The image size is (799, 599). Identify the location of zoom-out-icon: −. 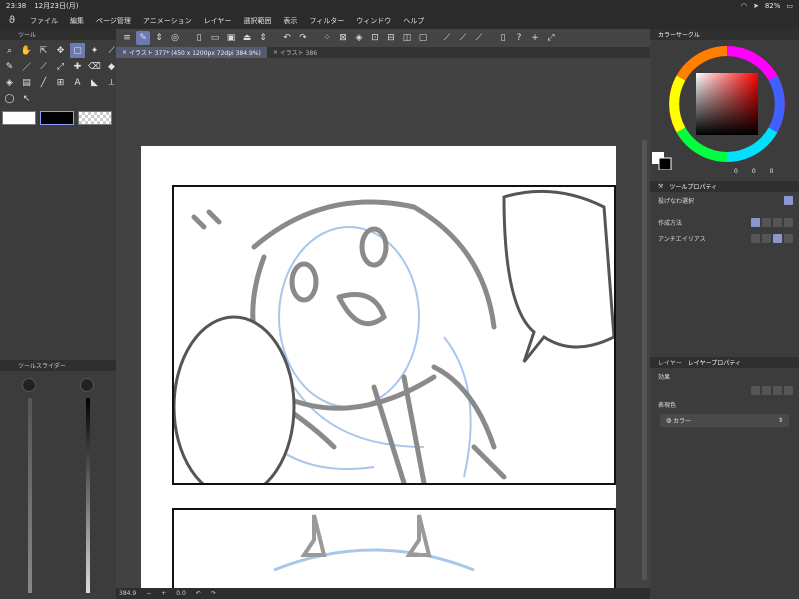
(148, 593).